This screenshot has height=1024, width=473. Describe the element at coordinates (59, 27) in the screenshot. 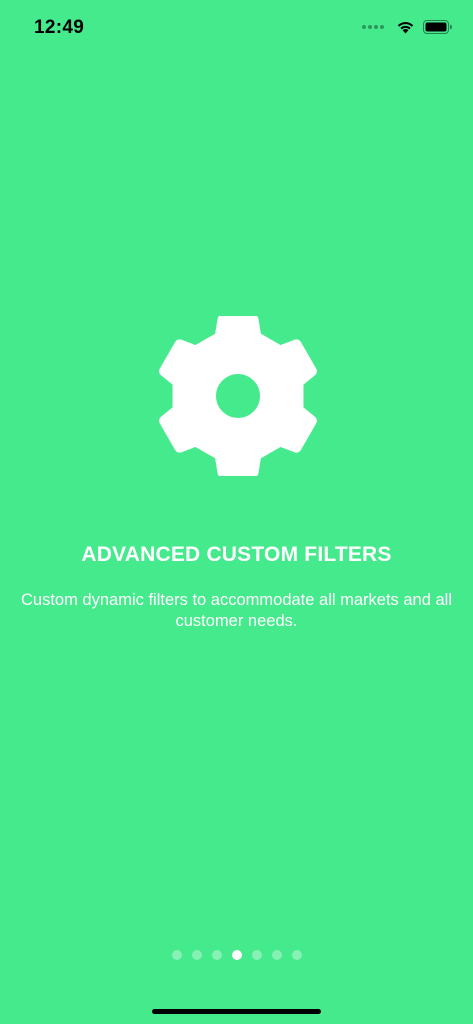

I see `status-time: 12:49` at that location.